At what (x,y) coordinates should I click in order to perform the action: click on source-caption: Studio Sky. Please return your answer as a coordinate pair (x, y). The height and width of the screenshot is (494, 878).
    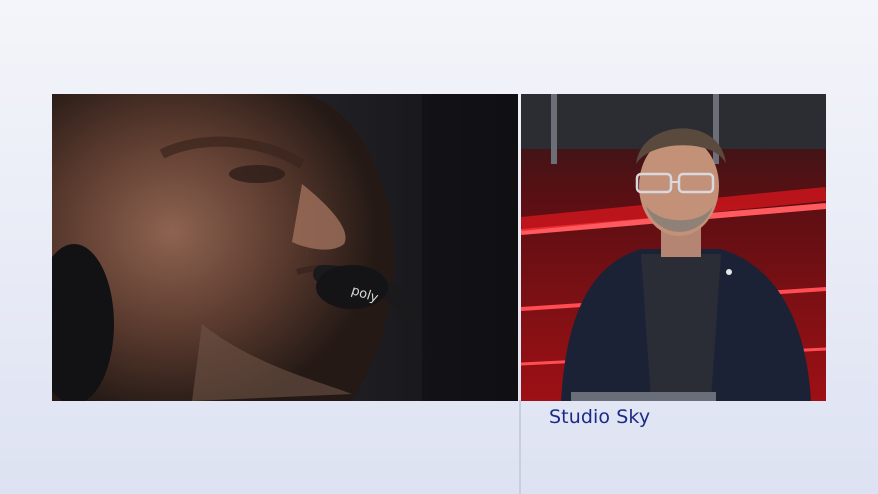
    Looking at the image, I should click on (600, 417).